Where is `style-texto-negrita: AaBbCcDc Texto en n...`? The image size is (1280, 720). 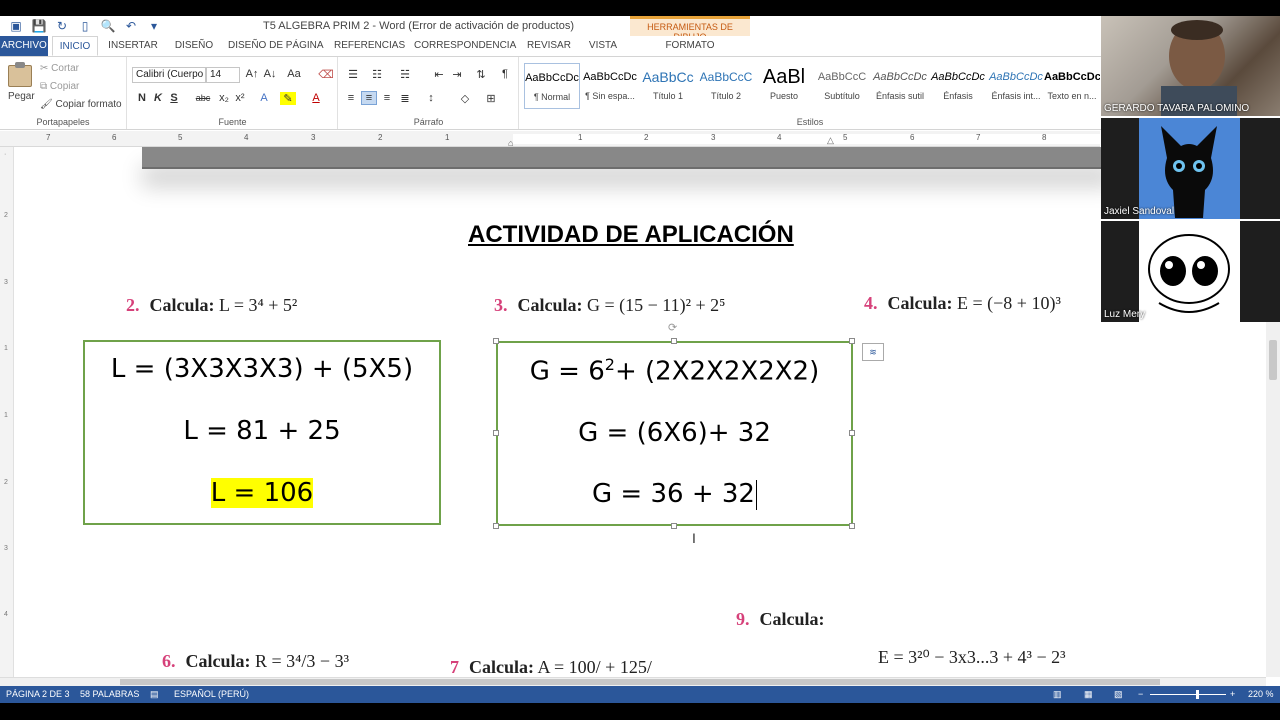
style-texto-negrita: AaBbCcDc Texto en n... is located at coordinates (1072, 86).